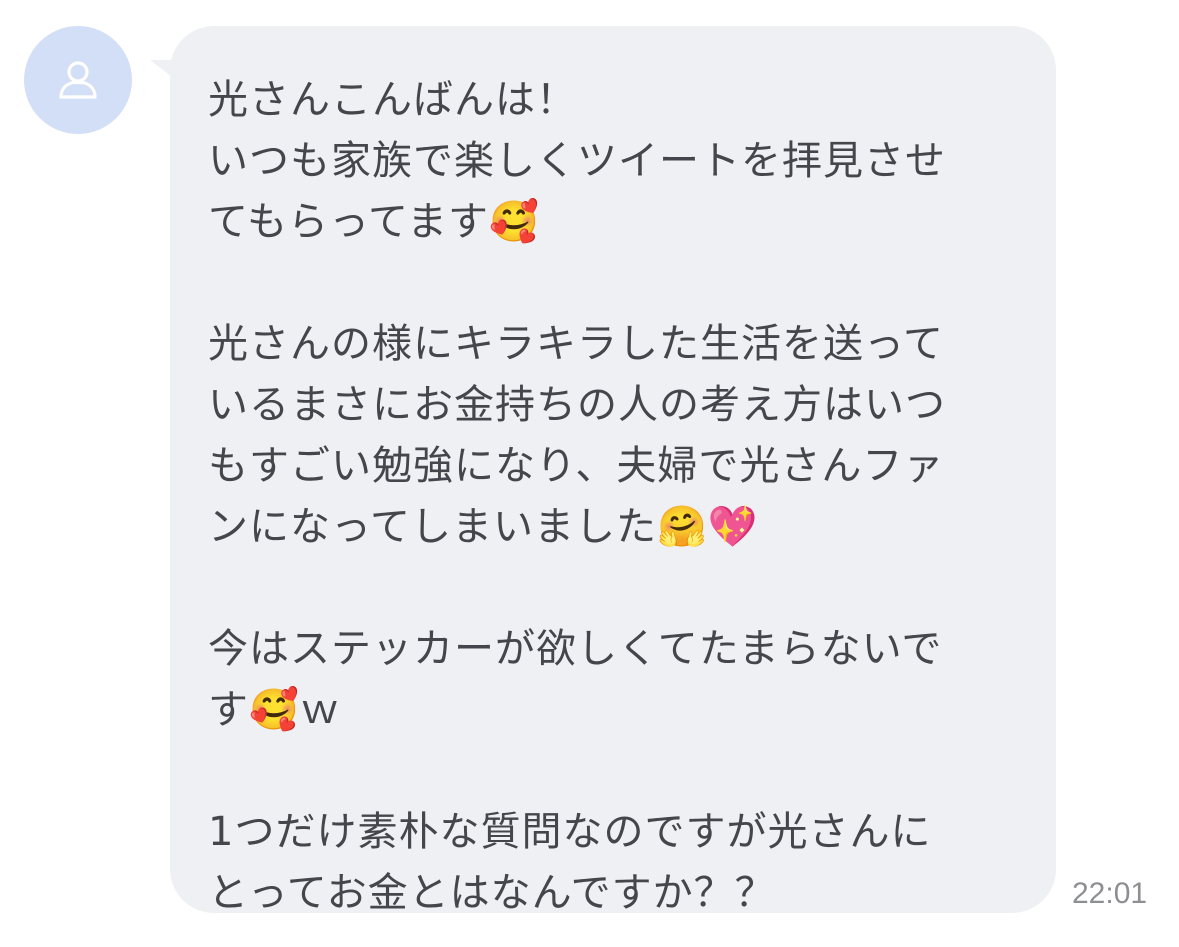 This screenshot has height=947, width=1179. What do you see at coordinates (374, 222) in the screenshot?
I see `message-line: てもらってます🥰` at bounding box center [374, 222].